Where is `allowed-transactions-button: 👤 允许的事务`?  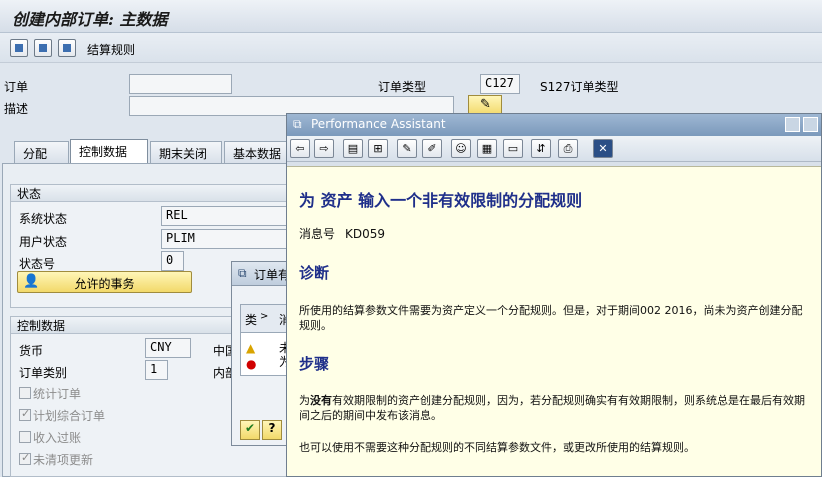 allowed-transactions-button: 👤 允许的事务 is located at coordinates (104, 282).